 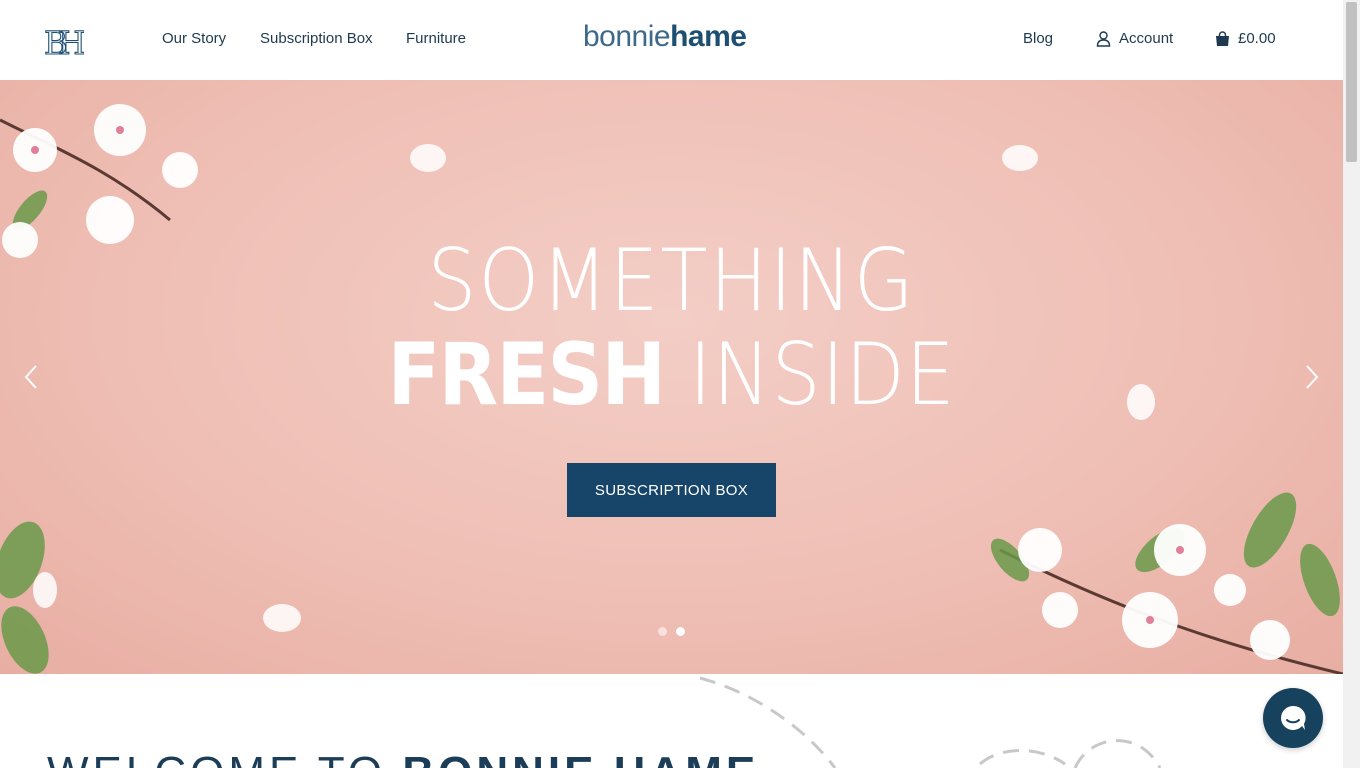 I want to click on nav-blog: Blog, so click(x=1038, y=38).